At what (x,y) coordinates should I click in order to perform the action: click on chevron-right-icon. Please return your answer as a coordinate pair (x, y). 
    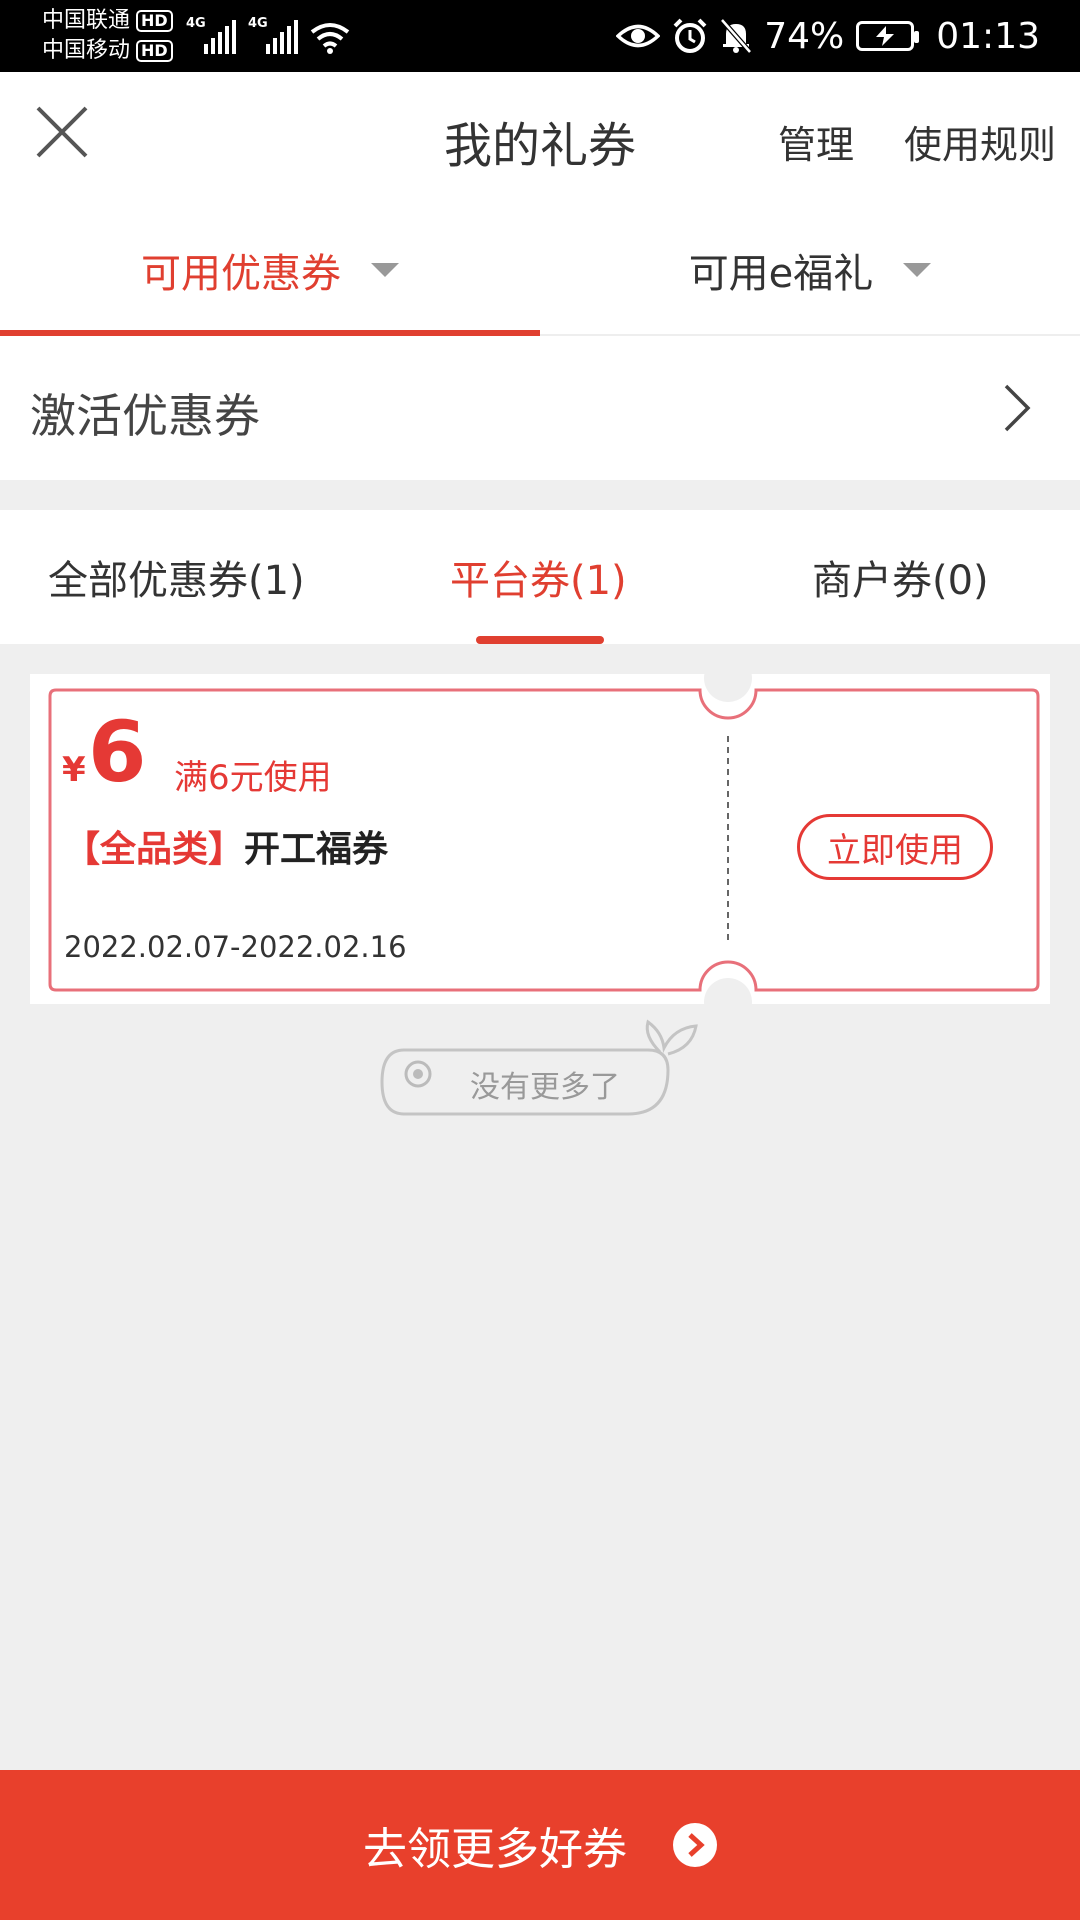
    Looking at the image, I should click on (1017, 408).